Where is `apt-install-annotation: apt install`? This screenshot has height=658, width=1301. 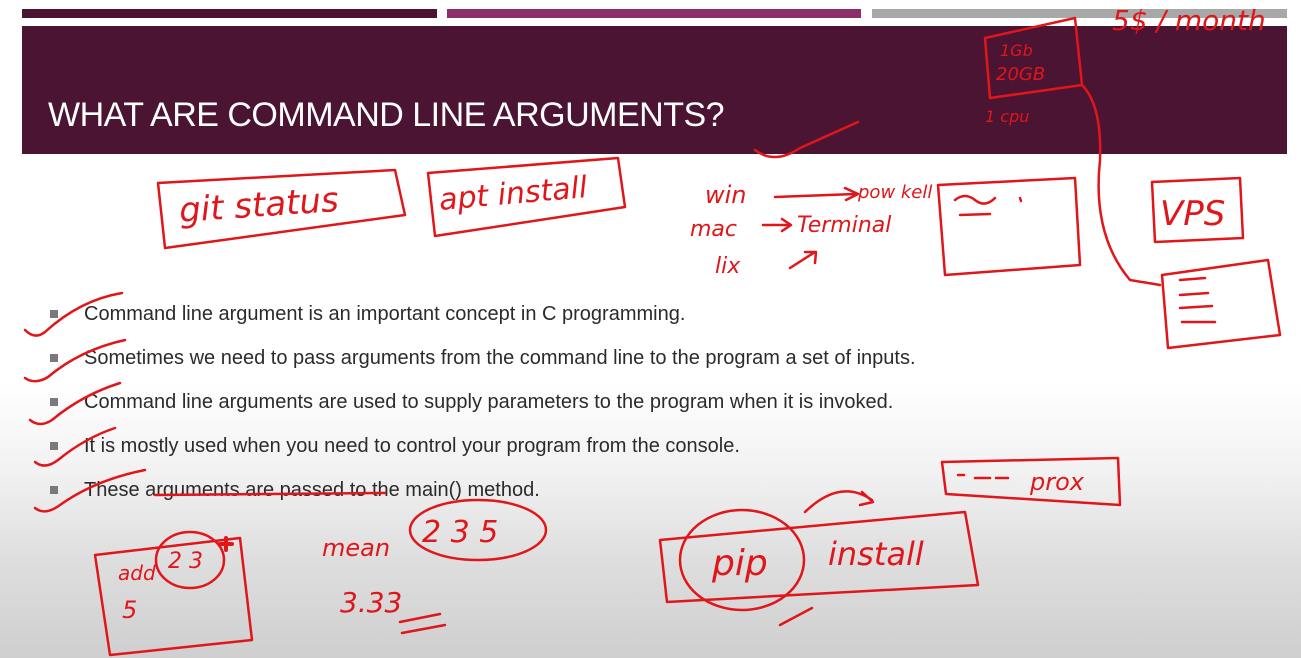 apt-install-annotation: apt install is located at coordinates (526, 197).